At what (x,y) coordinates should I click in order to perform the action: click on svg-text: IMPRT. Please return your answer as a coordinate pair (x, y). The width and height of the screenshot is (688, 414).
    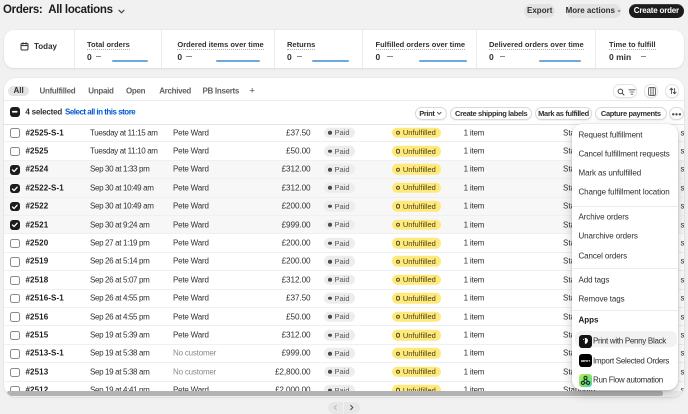
    Looking at the image, I should click on (585, 361).